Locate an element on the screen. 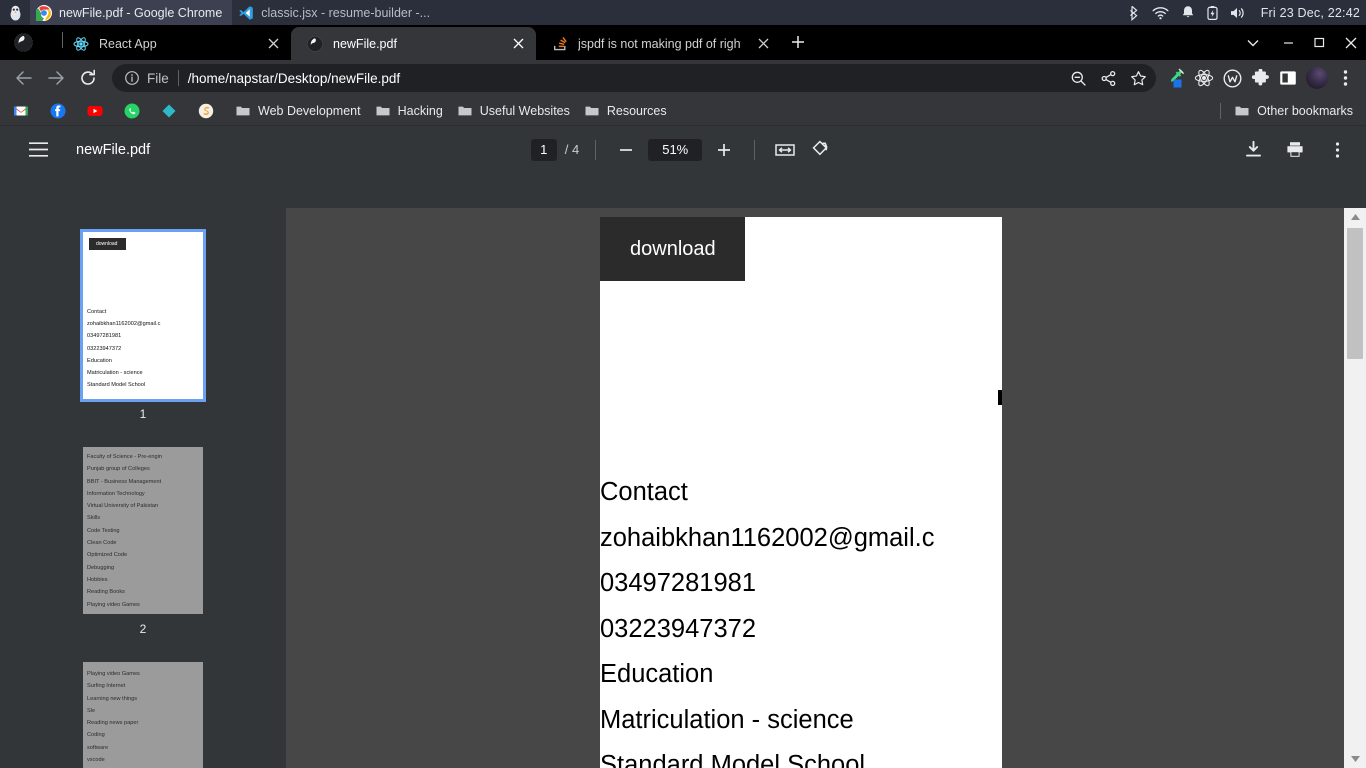 The image size is (1366, 768). bookmark-facebook is located at coordinates (61, 111).